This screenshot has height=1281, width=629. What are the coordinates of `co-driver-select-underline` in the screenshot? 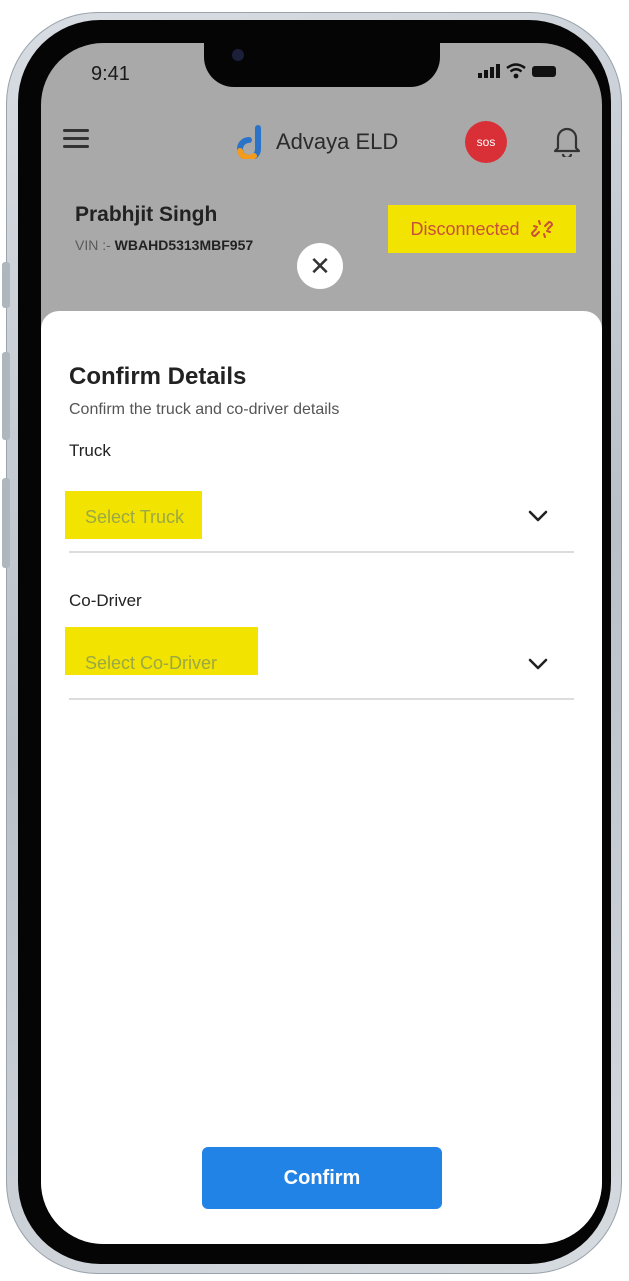 It's located at (321, 699).